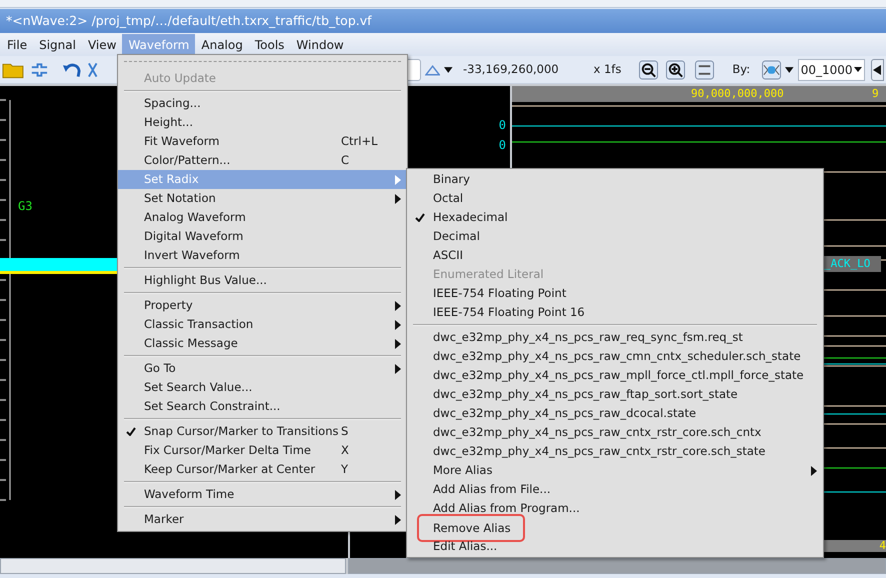 This screenshot has width=886, height=578. Describe the element at coordinates (262, 255) in the screenshot. I see `menu-item: Invert Waveform` at that location.